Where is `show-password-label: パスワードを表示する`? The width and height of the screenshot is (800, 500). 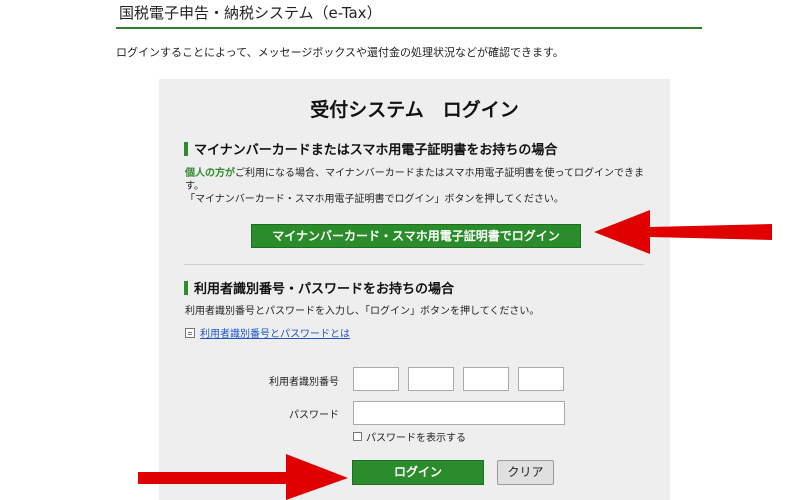
show-password-label: パスワードを表示する is located at coordinates (416, 438).